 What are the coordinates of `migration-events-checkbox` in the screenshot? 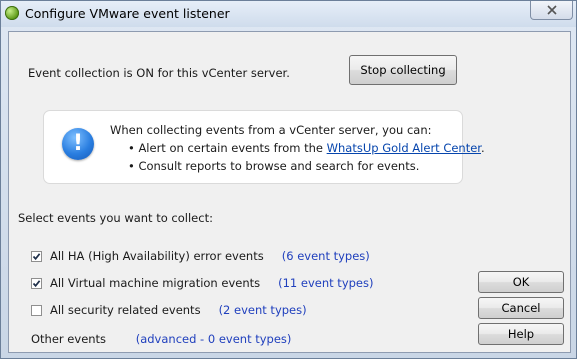 It's located at (36, 283).